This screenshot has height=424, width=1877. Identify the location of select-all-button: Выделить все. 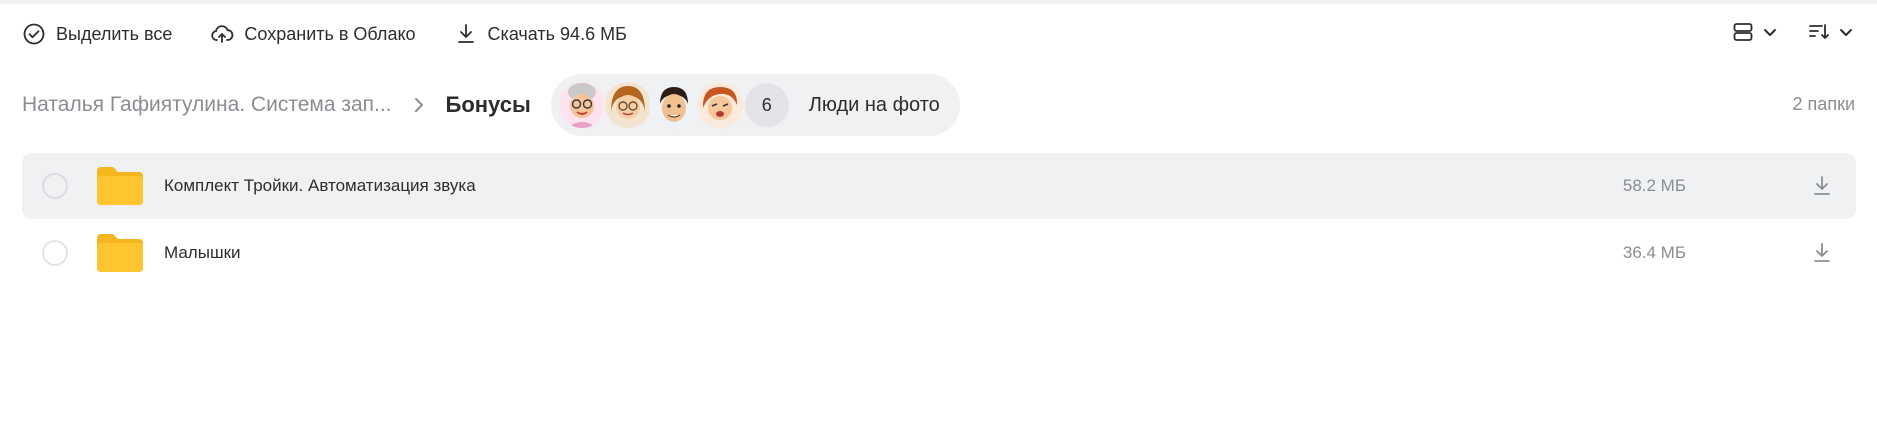
(97, 34).